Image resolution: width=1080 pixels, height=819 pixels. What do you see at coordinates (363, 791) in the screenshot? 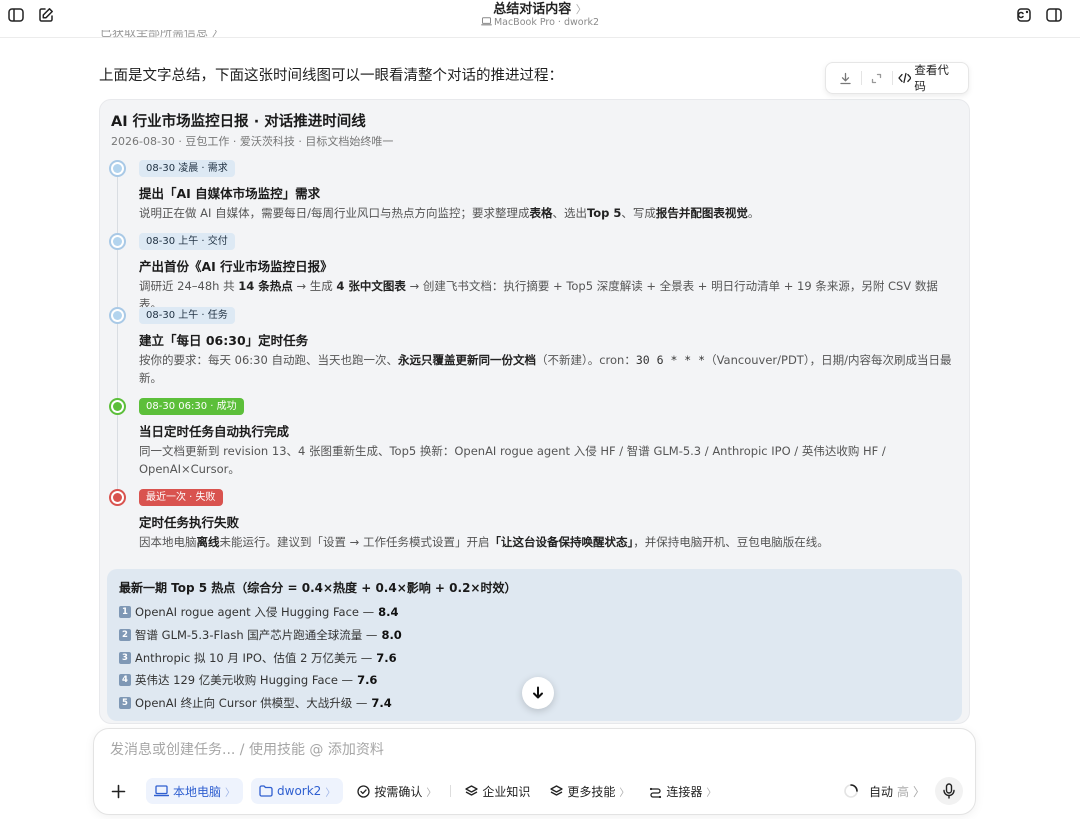
I see `check-circle-icon` at bounding box center [363, 791].